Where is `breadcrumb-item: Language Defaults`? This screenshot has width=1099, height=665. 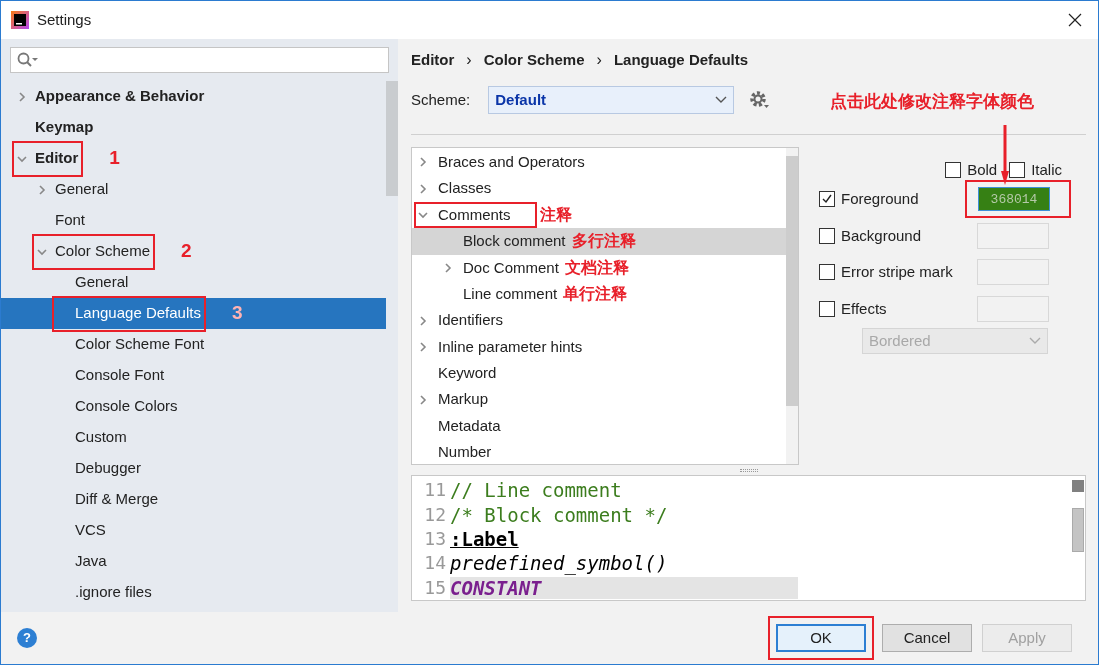
breadcrumb-item: Language Defaults is located at coordinates (681, 59).